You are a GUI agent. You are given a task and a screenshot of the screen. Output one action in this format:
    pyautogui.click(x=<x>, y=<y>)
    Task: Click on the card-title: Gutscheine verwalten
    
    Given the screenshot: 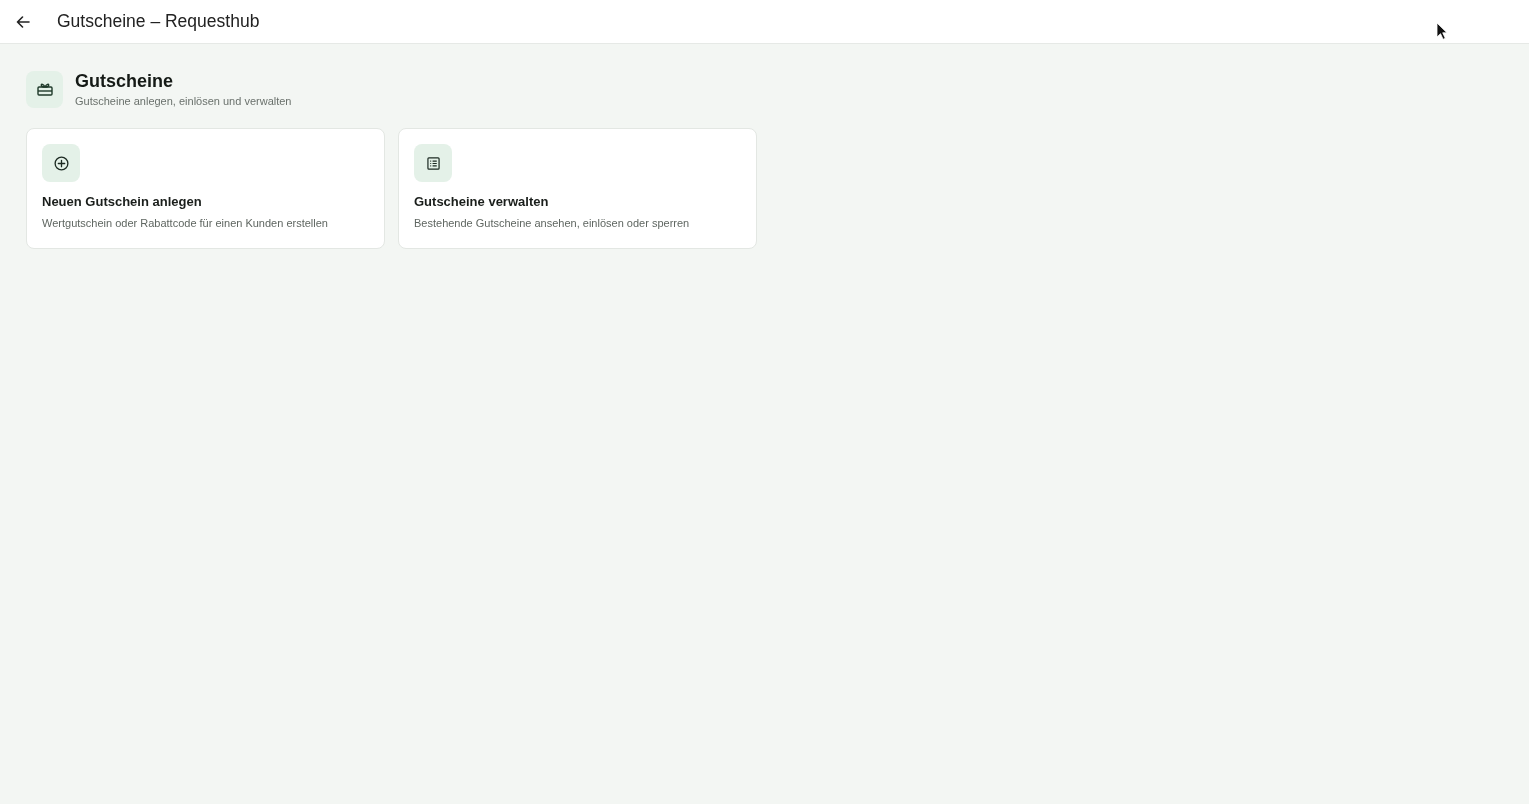 What is the action you would take?
    pyautogui.click(x=481, y=202)
    